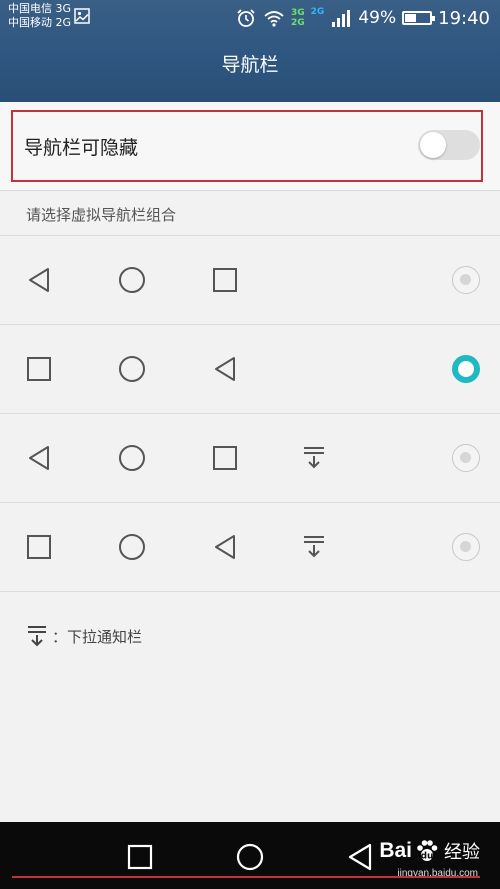  Describe the element at coordinates (377, 18) in the screenshot. I see `battery-percent: 49%` at that location.